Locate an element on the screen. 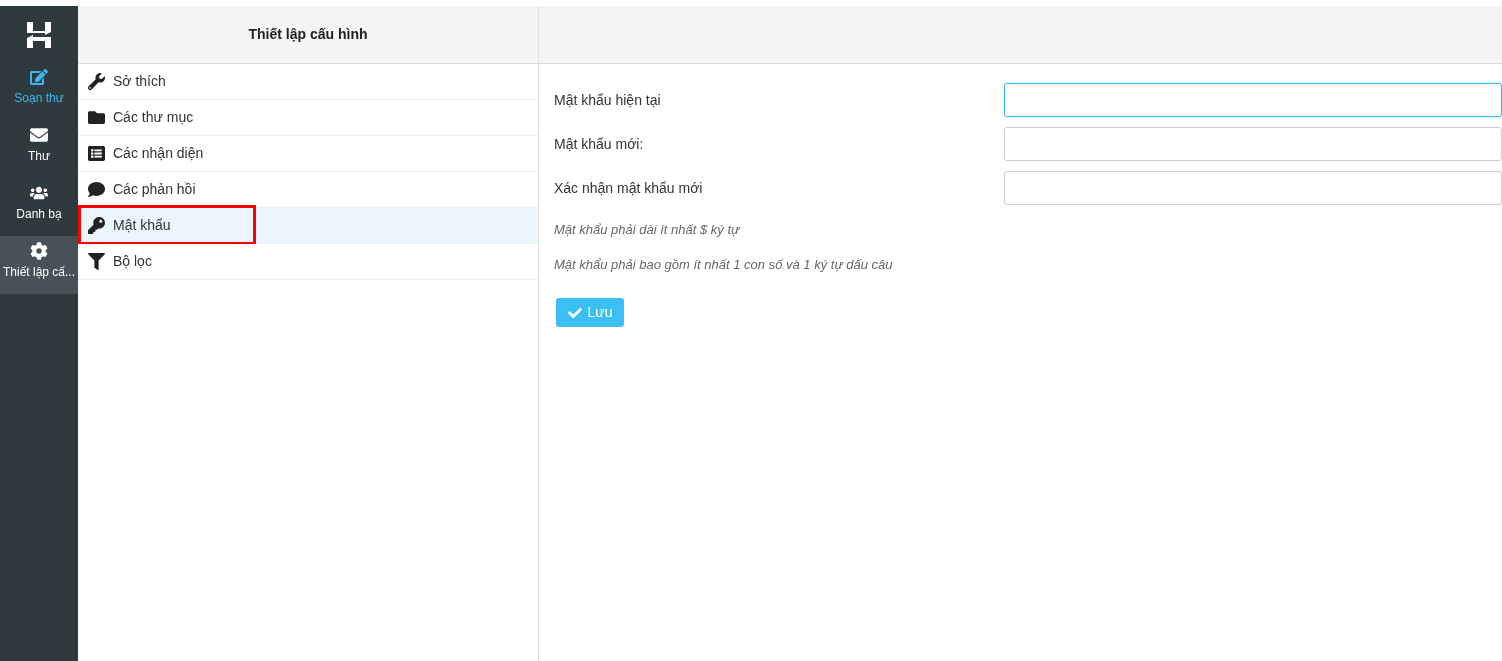 The image size is (1502, 661). speech-bubble-icon is located at coordinates (96, 189).